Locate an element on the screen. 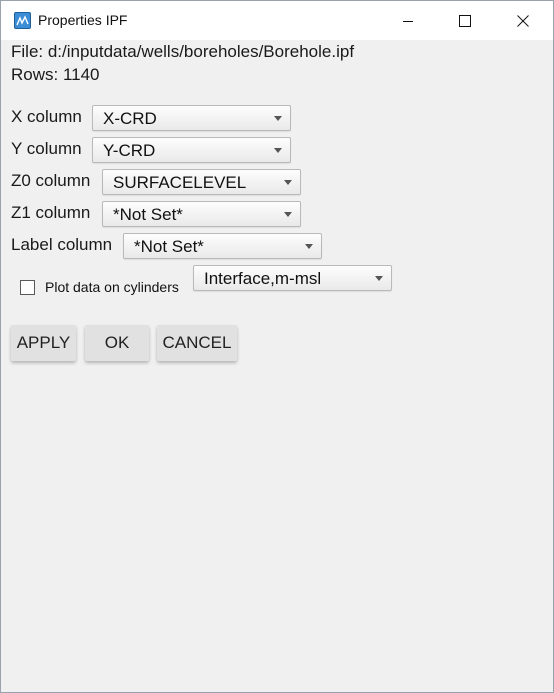 The image size is (554, 693). z1-column-value: *Not Set* is located at coordinates (148, 214).